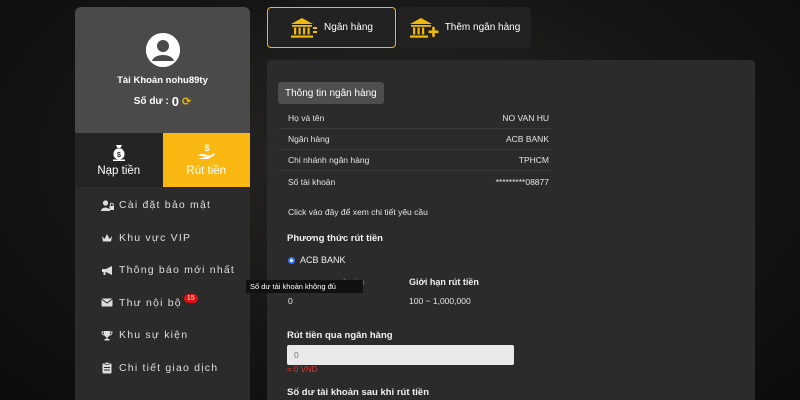 This screenshot has width=800, height=400. I want to click on amount-vnd-preview: = 0 VND, so click(302, 369).